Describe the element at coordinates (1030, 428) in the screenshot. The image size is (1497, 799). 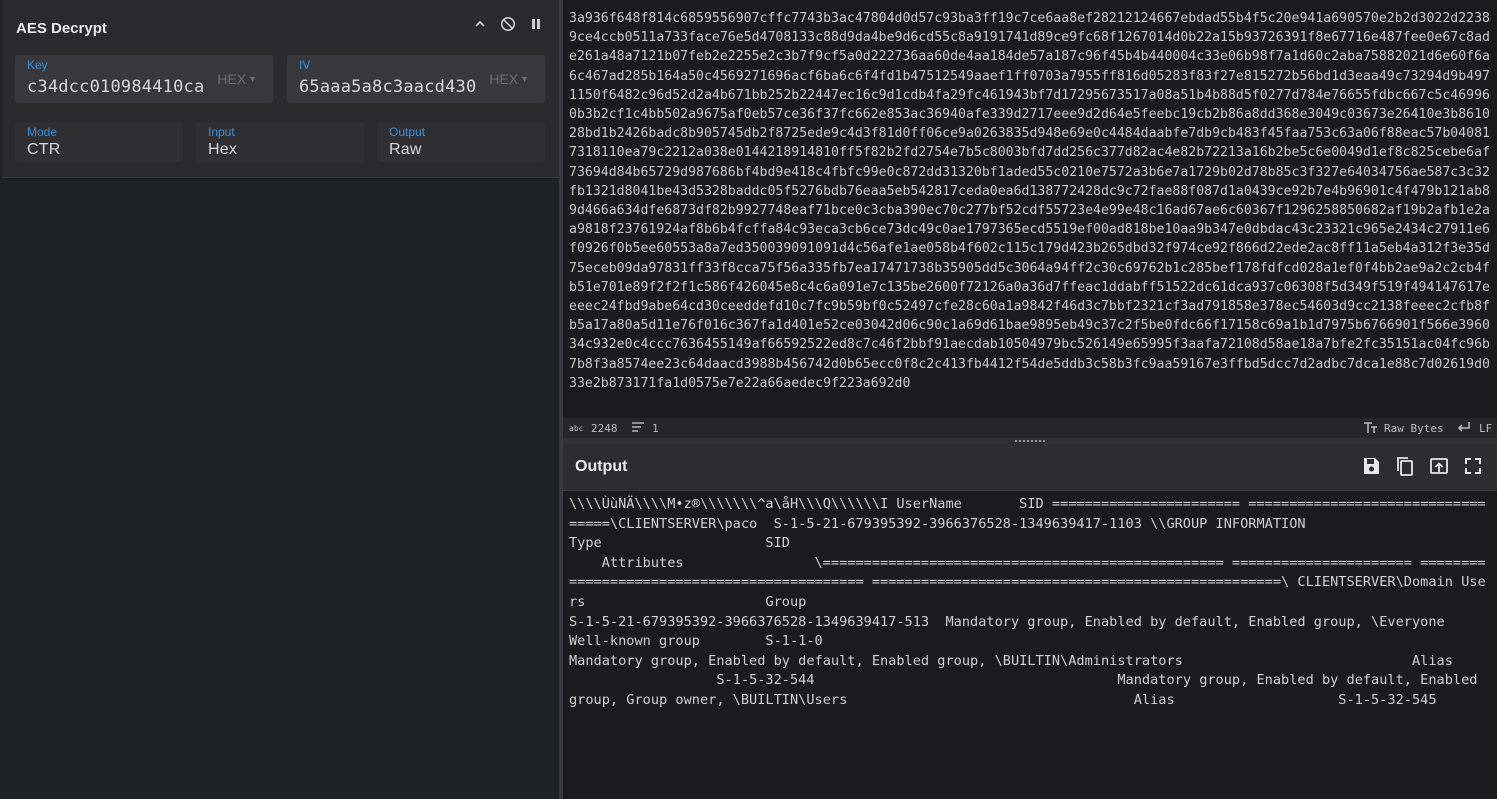
I see `input-status-bar: abc 2248 1 Raw Bytes LF` at that location.